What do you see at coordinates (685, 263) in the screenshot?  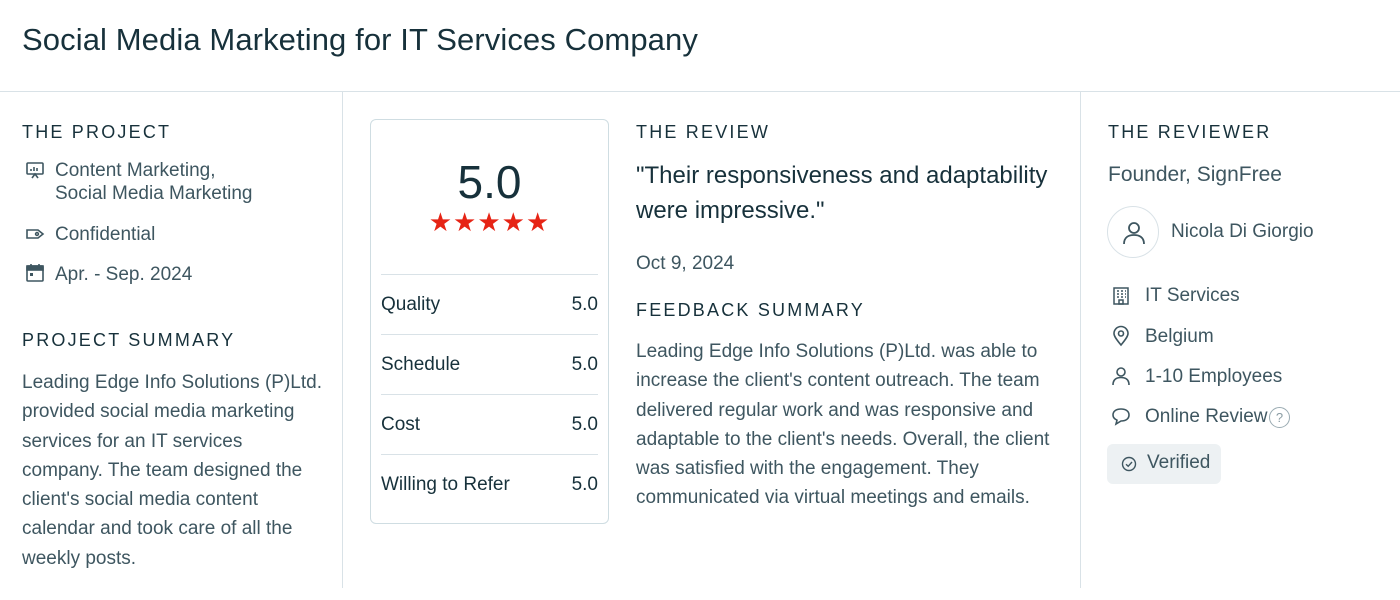 I see `review-date: Oct 9, 2024` at bounding box center [685, 263].